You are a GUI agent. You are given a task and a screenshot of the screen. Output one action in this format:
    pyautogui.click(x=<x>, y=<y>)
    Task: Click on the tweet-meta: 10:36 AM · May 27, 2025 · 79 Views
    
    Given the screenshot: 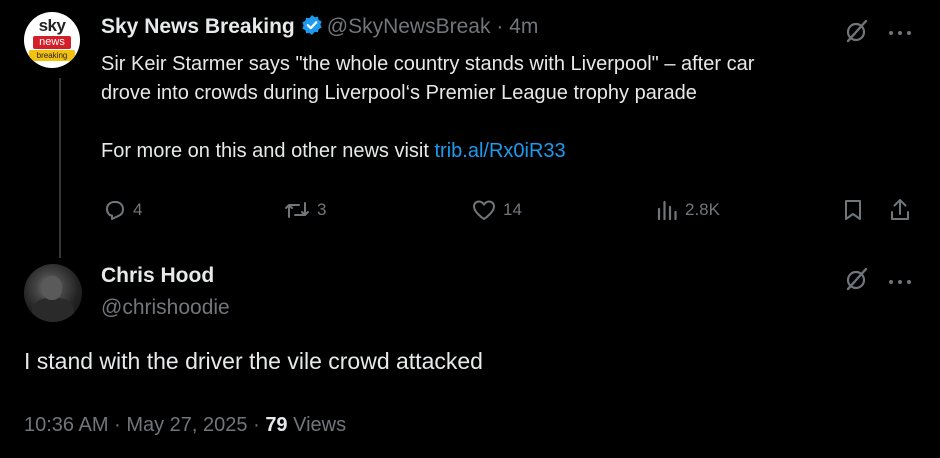 What is the action you would take?
    pyautogui.click(x=185, y=425)
    